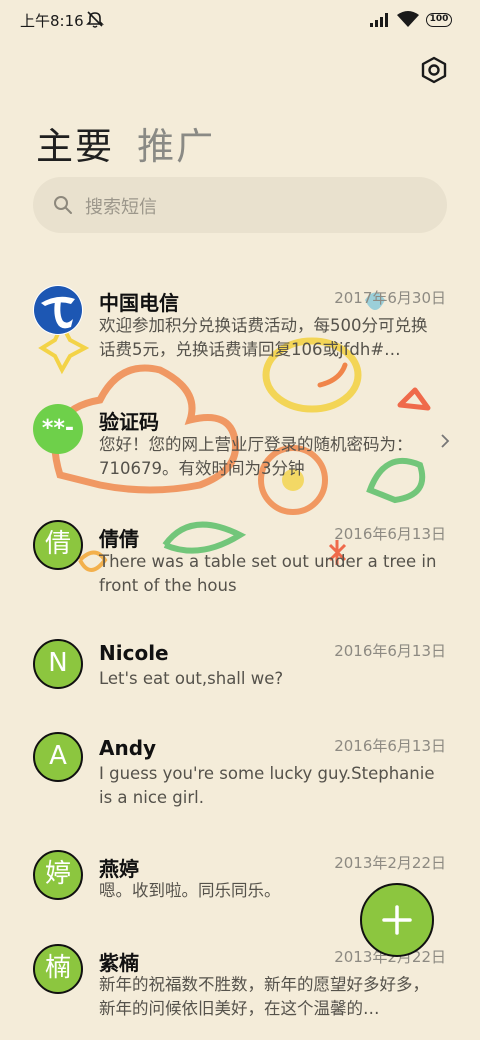 This screenshot has width=480, height=1040. I want to click on avatar: 楠, so click(58, 969).